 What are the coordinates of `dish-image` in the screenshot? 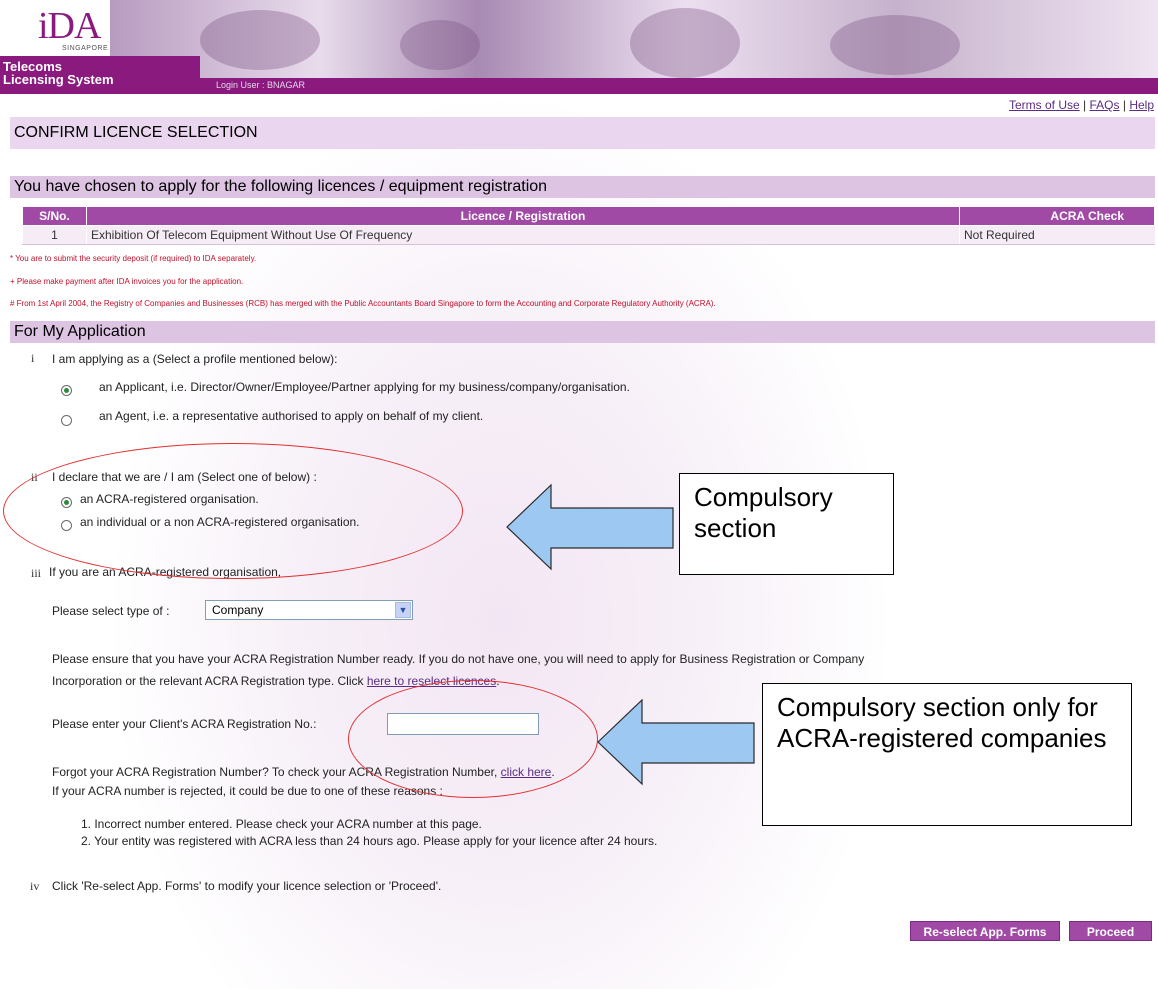 It's located at (895, 45).